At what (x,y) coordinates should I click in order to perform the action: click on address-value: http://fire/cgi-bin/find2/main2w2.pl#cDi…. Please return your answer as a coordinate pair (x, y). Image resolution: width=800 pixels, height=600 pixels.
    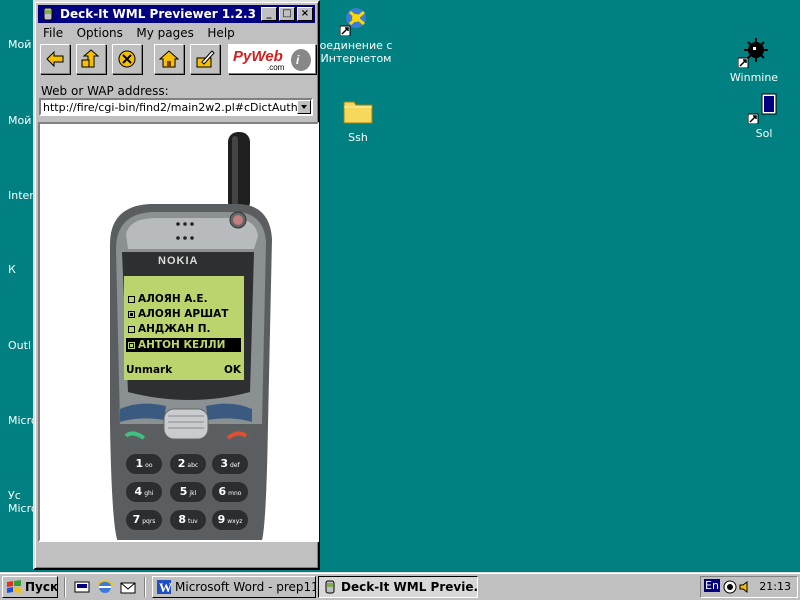
    Looking at the image, I should click on (176, 107).